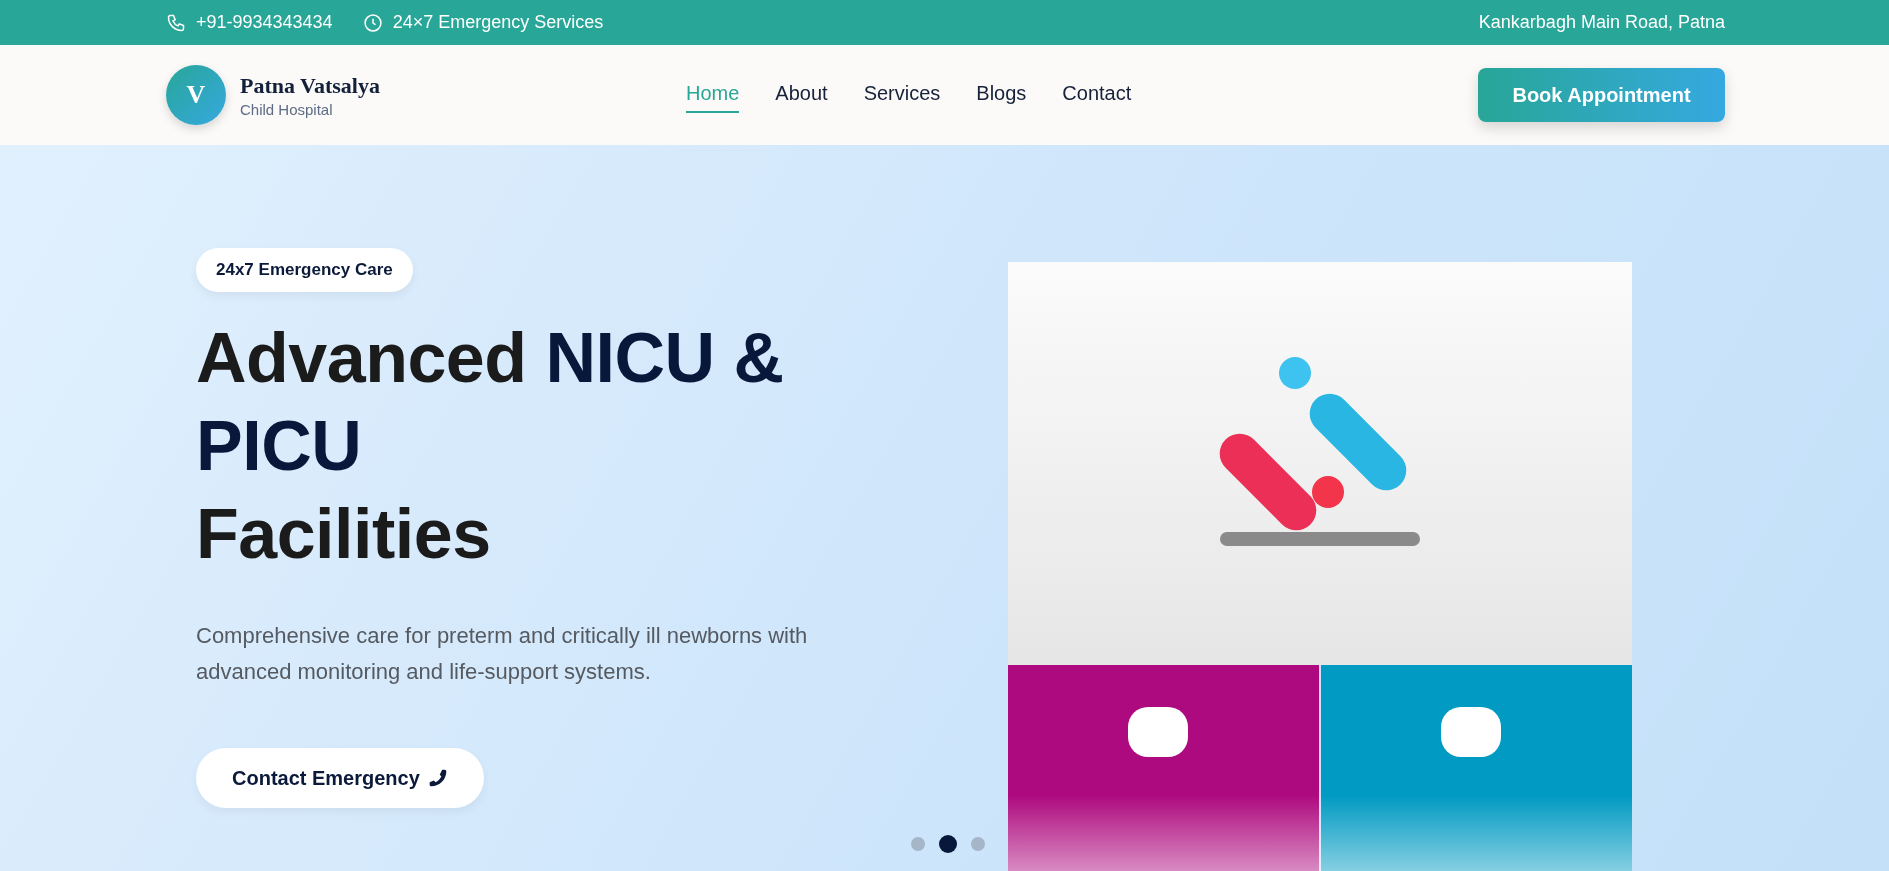 The image size is (1889, 871). What do you see at coordinates (490, 446) in the screenshot?
I see `hero-title: Advanced NICU & PICU Facilities` at bounding box center [490, 446].